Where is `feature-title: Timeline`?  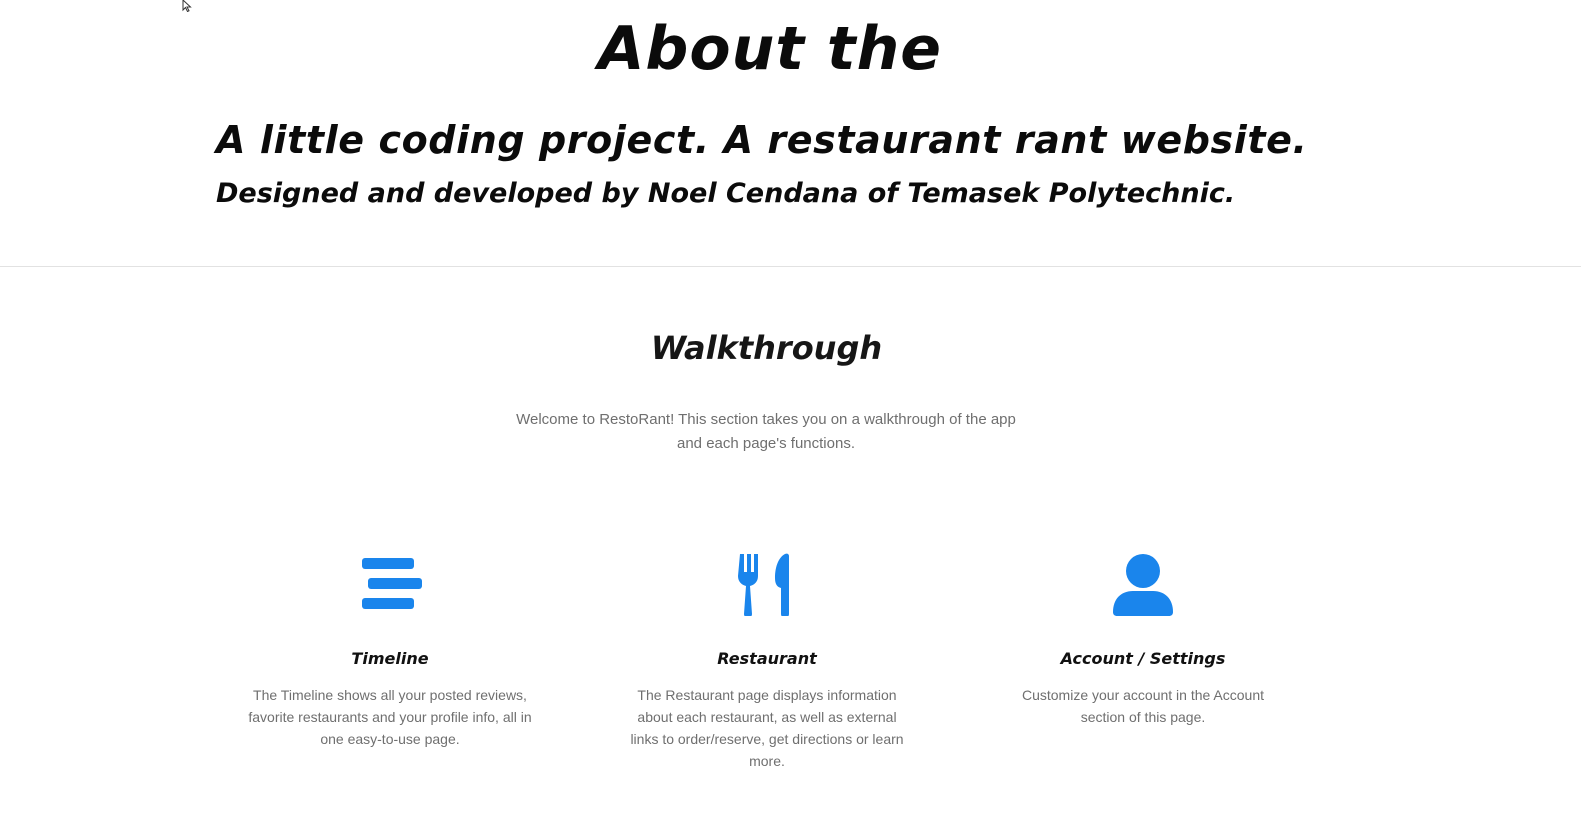 feature-title: Timeline is located at coordinates (390, 658).